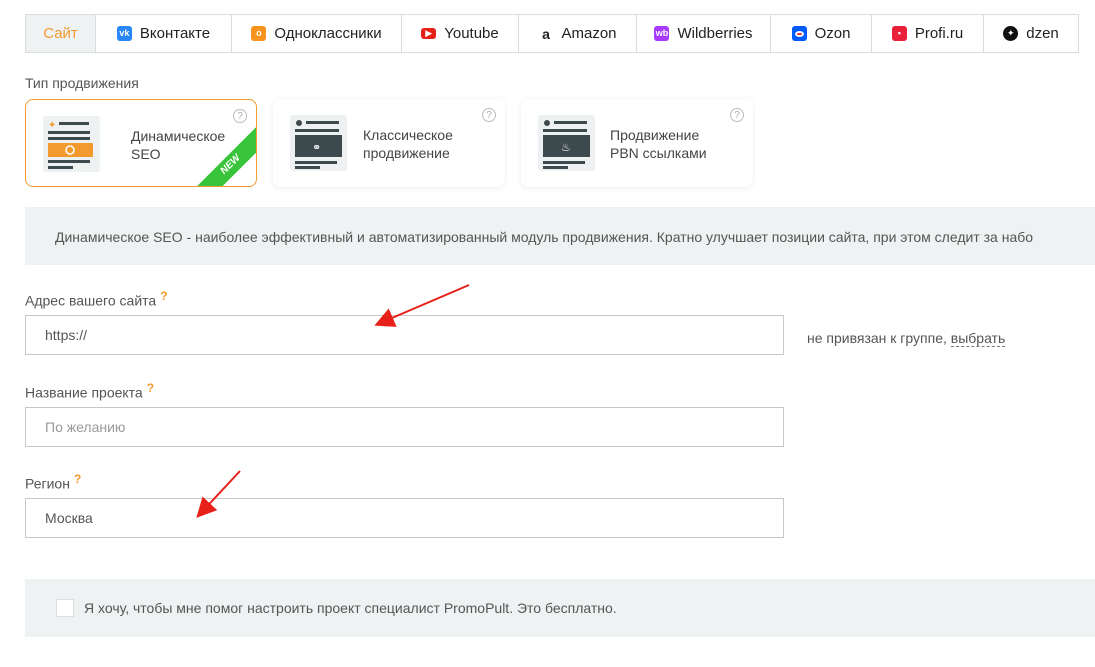 The height and width of the screenshot is (667, 1095). I want to click on tab-label: Wildberries, so click(715, 33).